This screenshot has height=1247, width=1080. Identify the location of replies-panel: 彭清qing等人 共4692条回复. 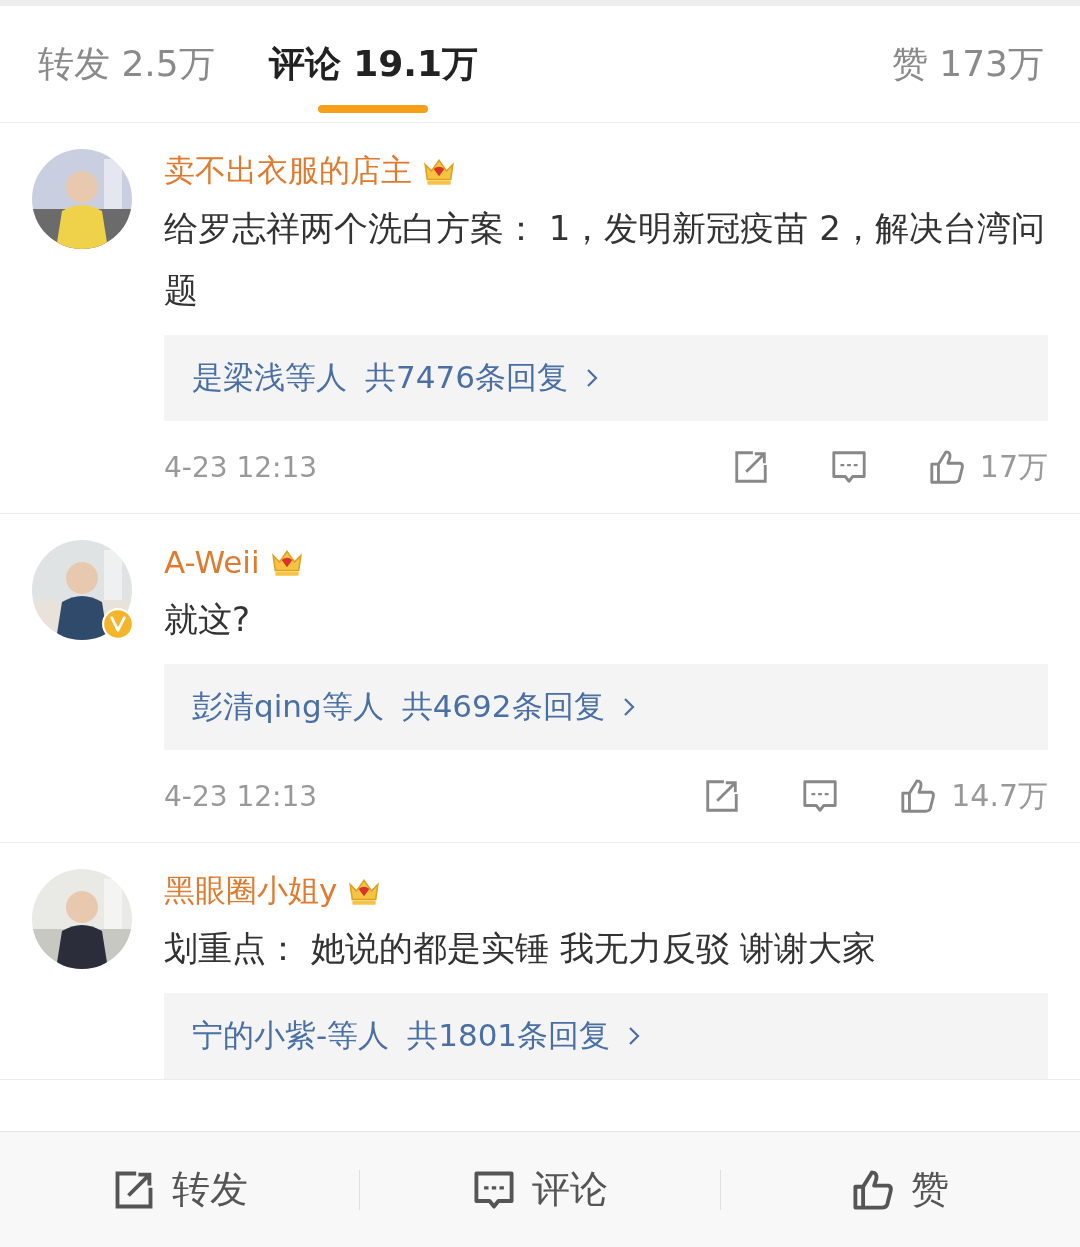
(606, 707).